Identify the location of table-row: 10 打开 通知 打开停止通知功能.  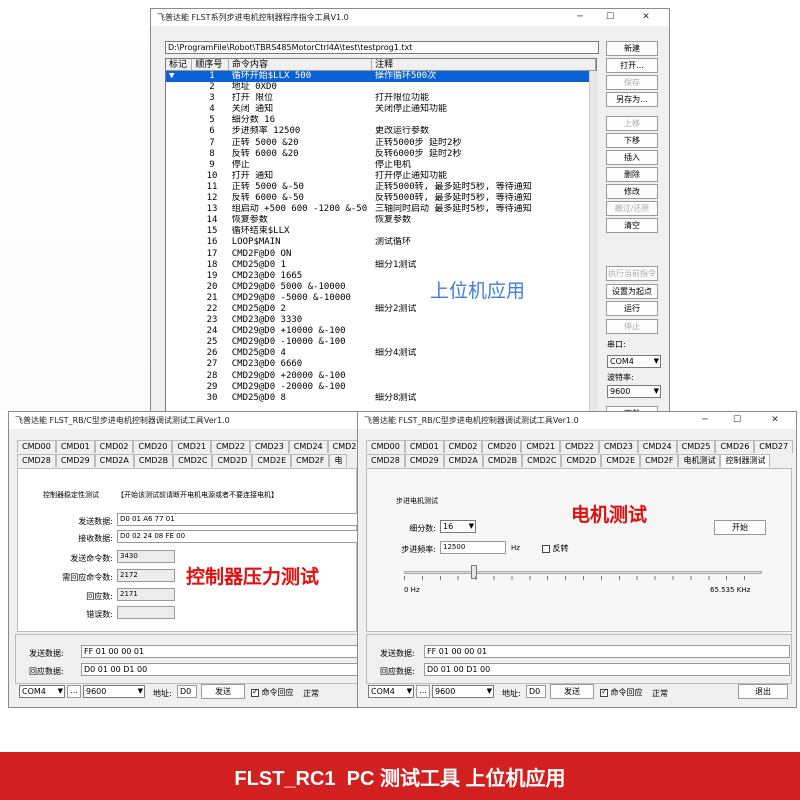
(381, 176).